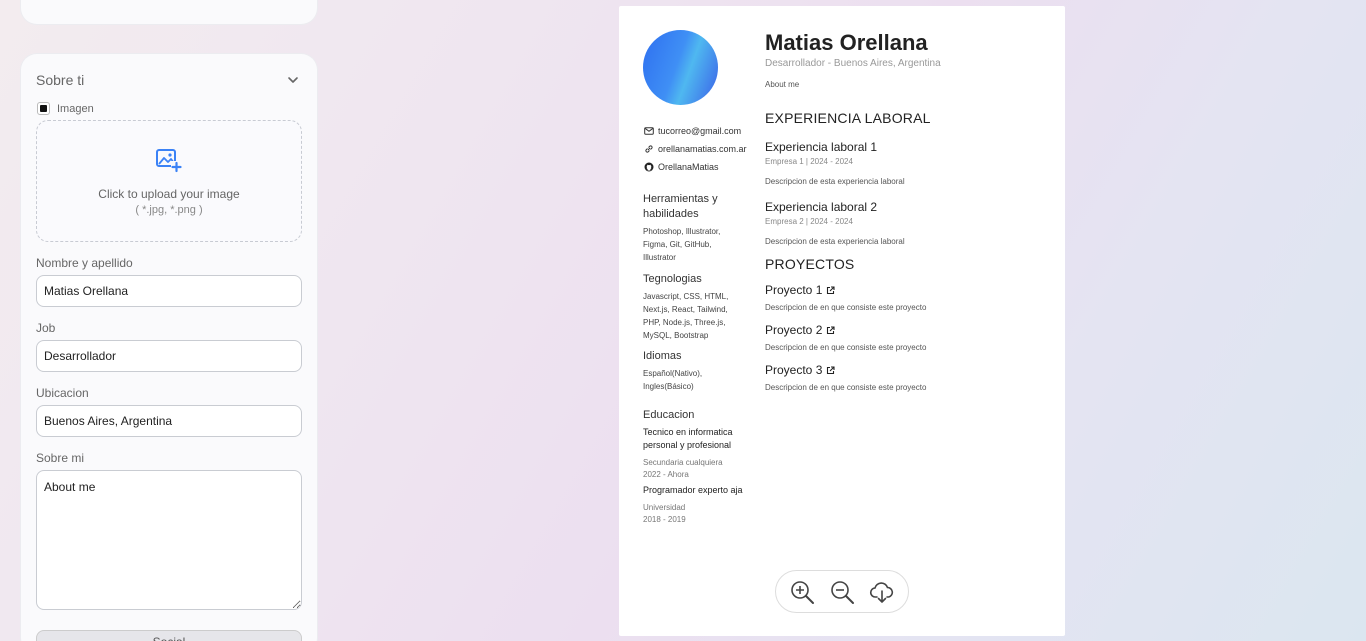 The image size is (1366, 641). I want to click on image-plus-icon, so click(169, 161).